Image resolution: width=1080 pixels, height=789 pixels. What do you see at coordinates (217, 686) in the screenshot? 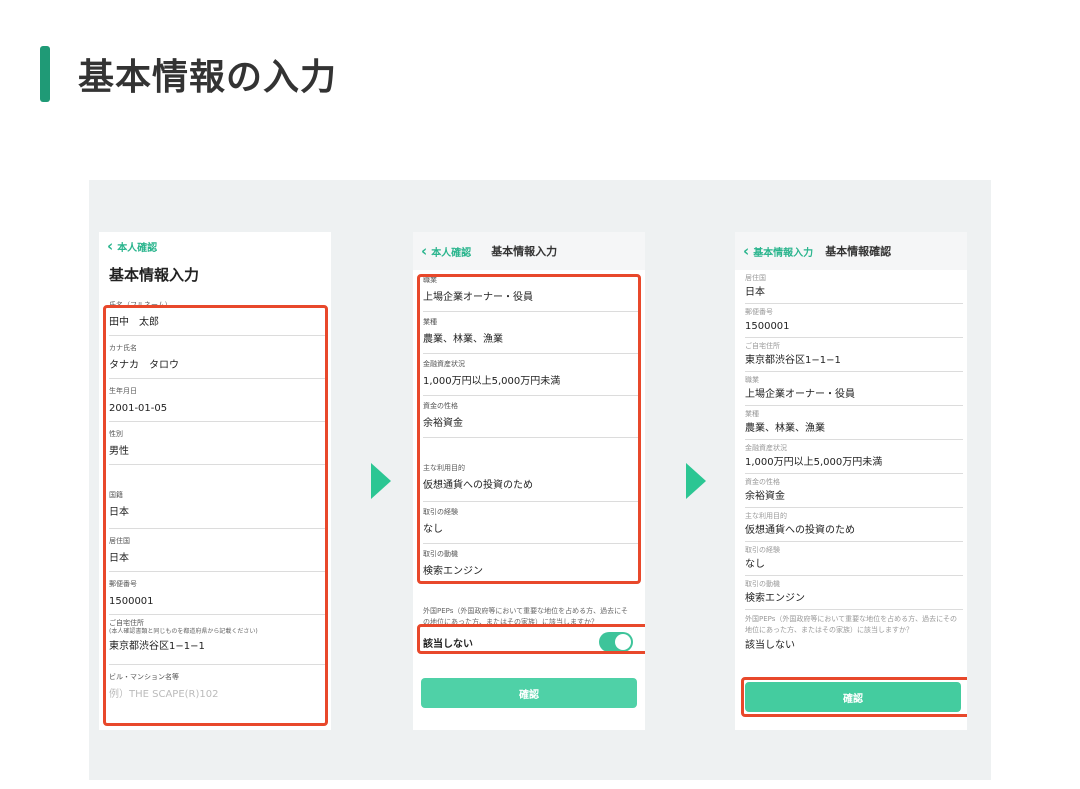
I see `building-name-field: ビル・マンション名等 例）THE SCAPE(R)102` at bounding box center [217, 686].